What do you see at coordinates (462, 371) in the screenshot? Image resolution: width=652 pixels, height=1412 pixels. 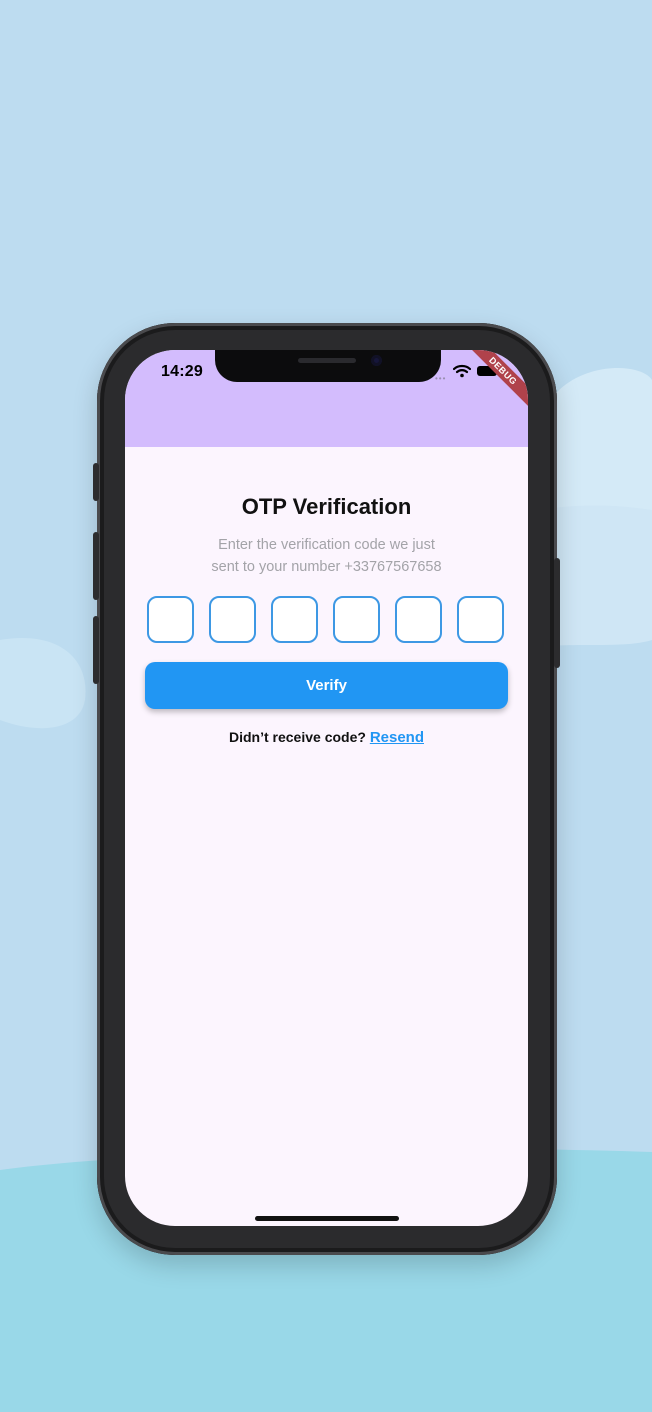 I see `wifi-icon` at bounding box center [462, 371].